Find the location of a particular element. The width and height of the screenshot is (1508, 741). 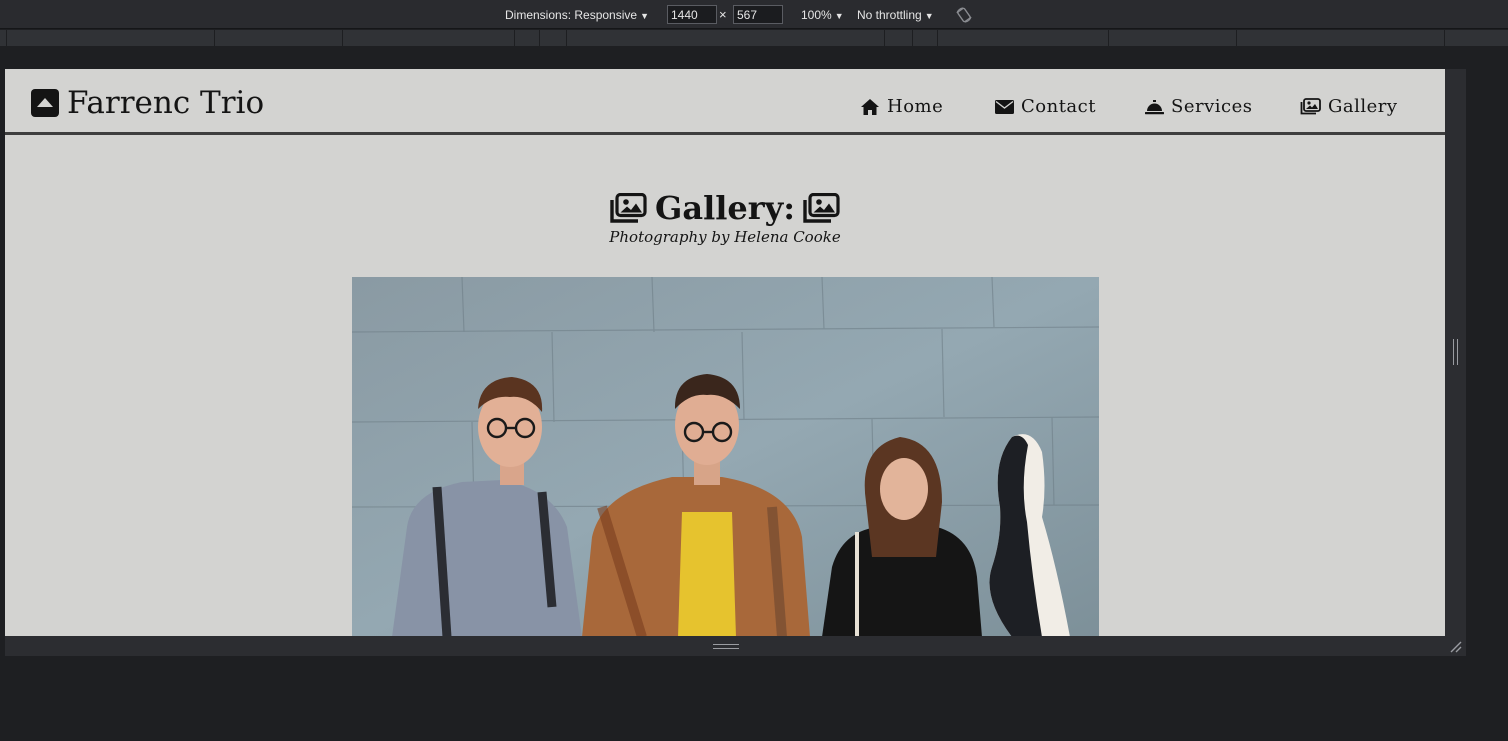

viewport-resize-bottom-handle is located at coordinates (735, 646).